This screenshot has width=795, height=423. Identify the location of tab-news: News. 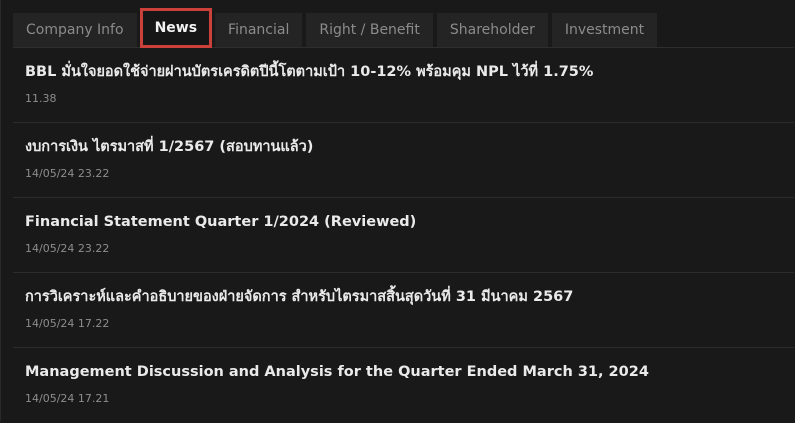
(176, 28).